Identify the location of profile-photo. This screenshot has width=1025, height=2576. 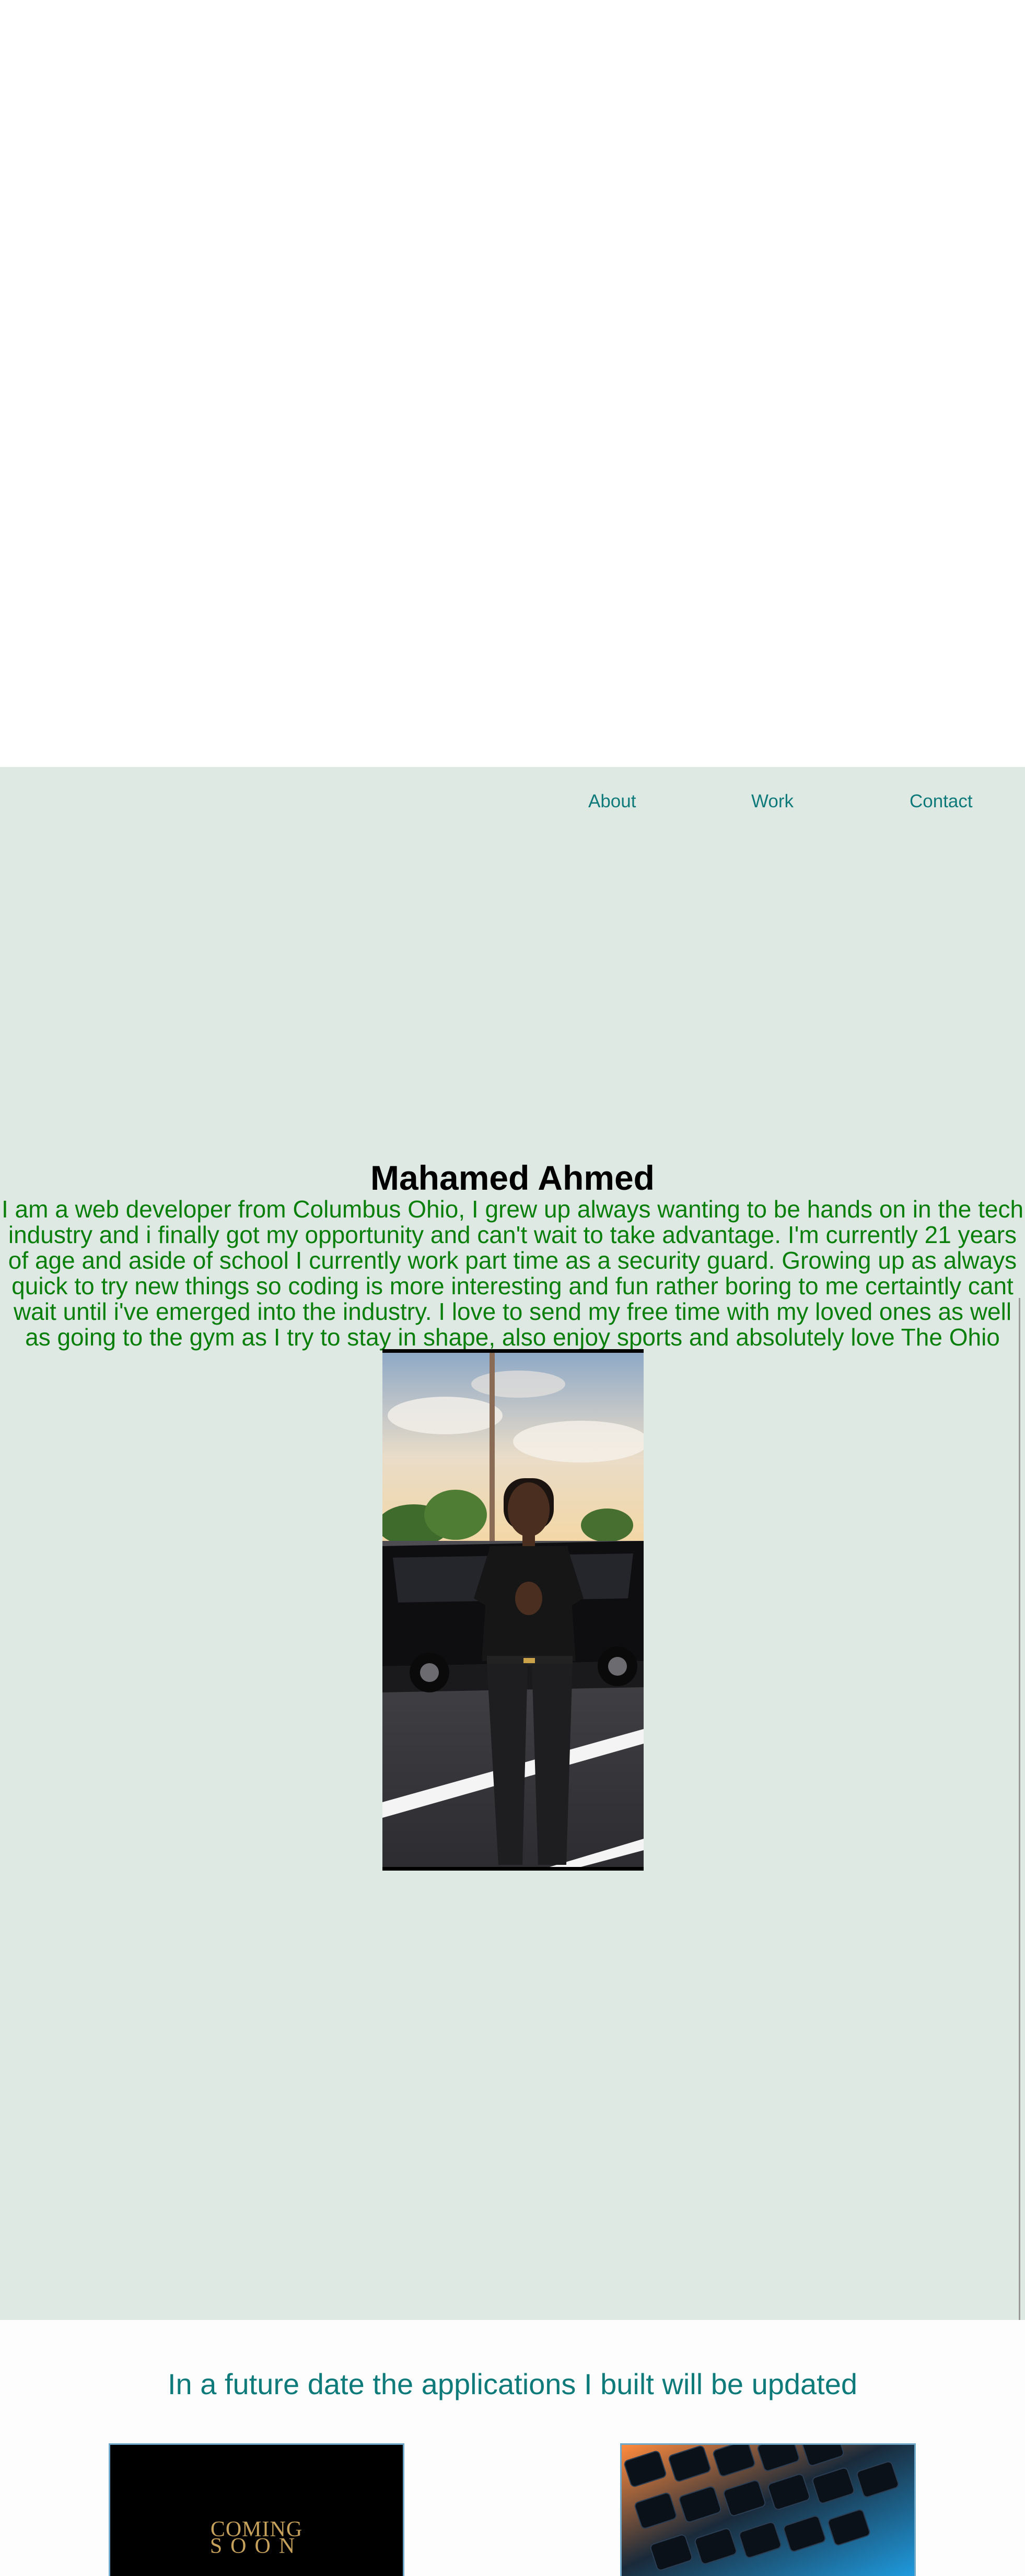
(513, 1610).